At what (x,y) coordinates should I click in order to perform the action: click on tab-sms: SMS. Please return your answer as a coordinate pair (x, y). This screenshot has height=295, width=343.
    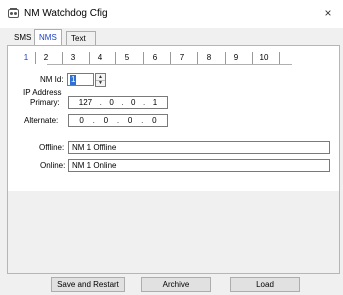
    Looking at the image, I should click on (22, 37).